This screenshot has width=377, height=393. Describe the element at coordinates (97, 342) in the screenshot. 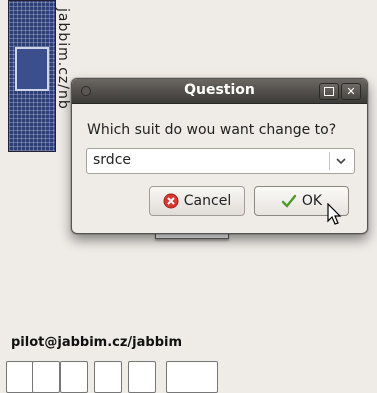

I see `username-label: pilot@jabbim.cz/jabbim` at that location.